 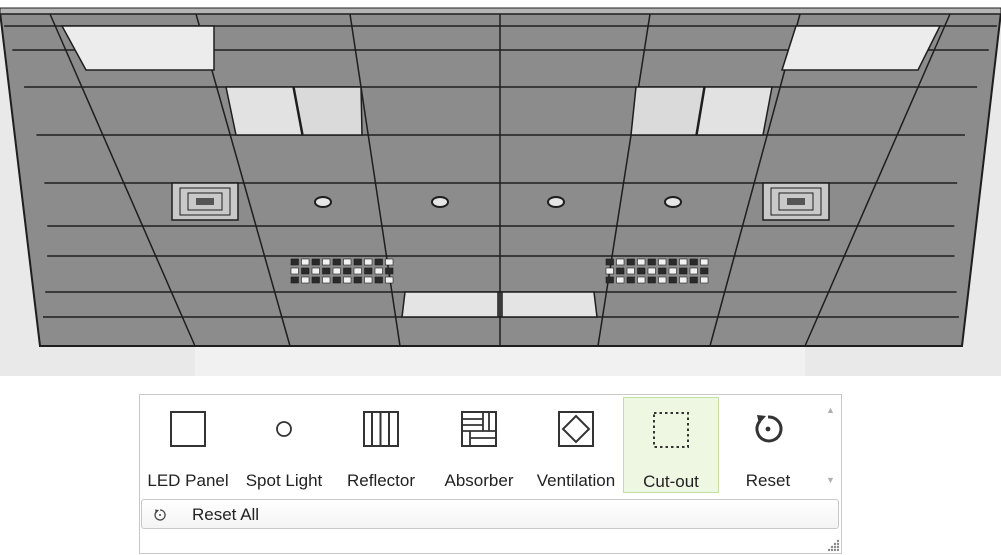 I want to click on reset-all-label: Reset All, so click(x=226, y=514).